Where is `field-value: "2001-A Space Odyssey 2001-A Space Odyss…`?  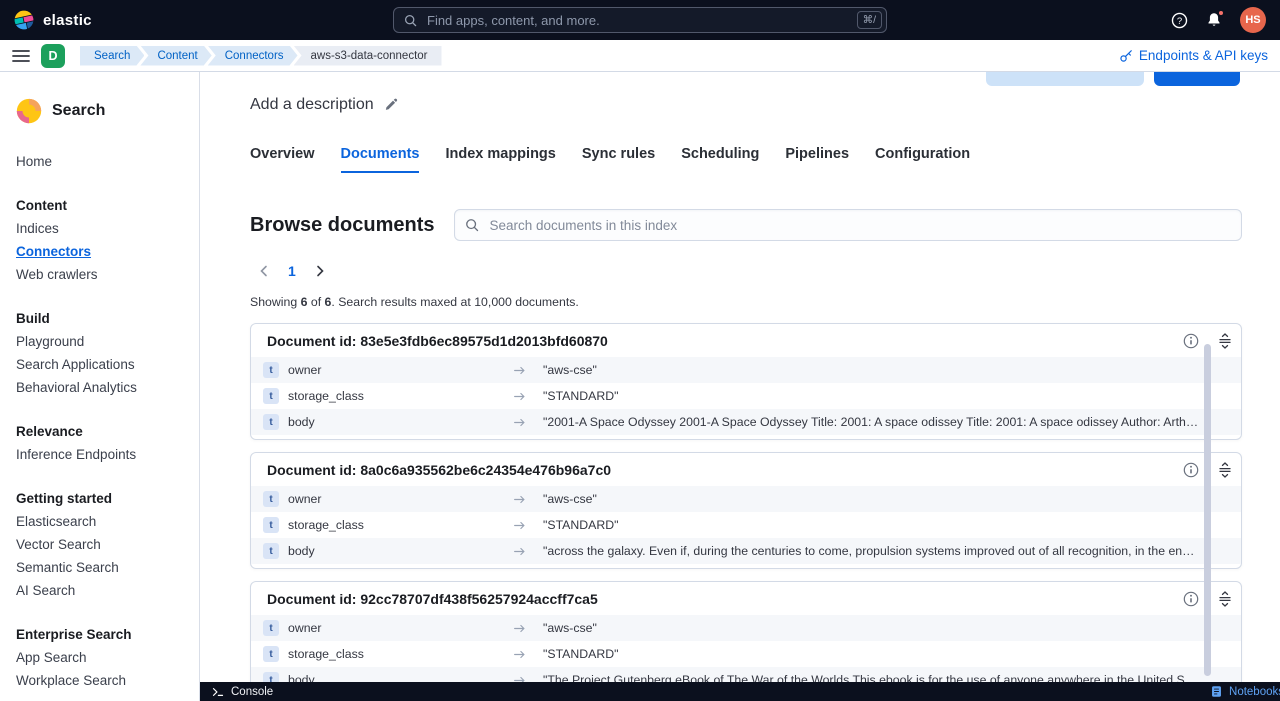 field-value: "2001-A Space Odyssey 2001-A Space Odyss… is located at coordinates (892, 422).